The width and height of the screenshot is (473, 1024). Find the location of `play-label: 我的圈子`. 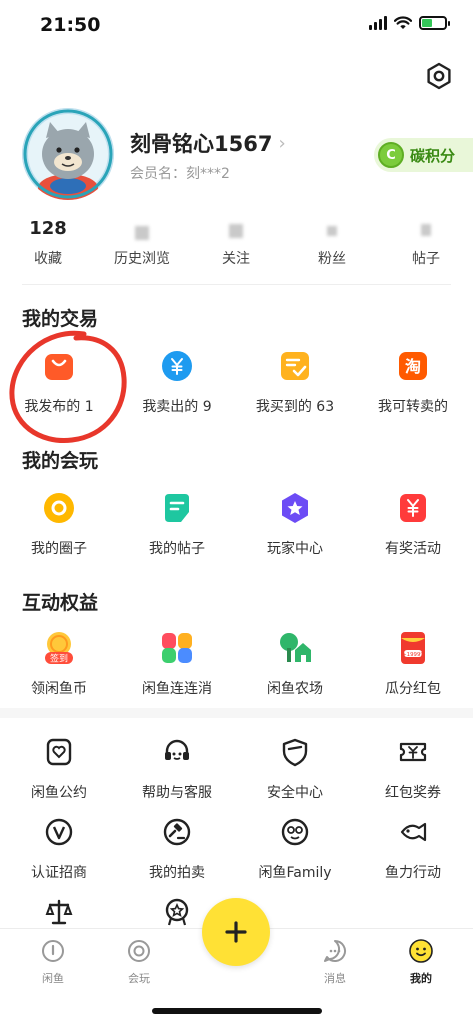

play-label: 我的圈子 is located at coordinates (59, 549).